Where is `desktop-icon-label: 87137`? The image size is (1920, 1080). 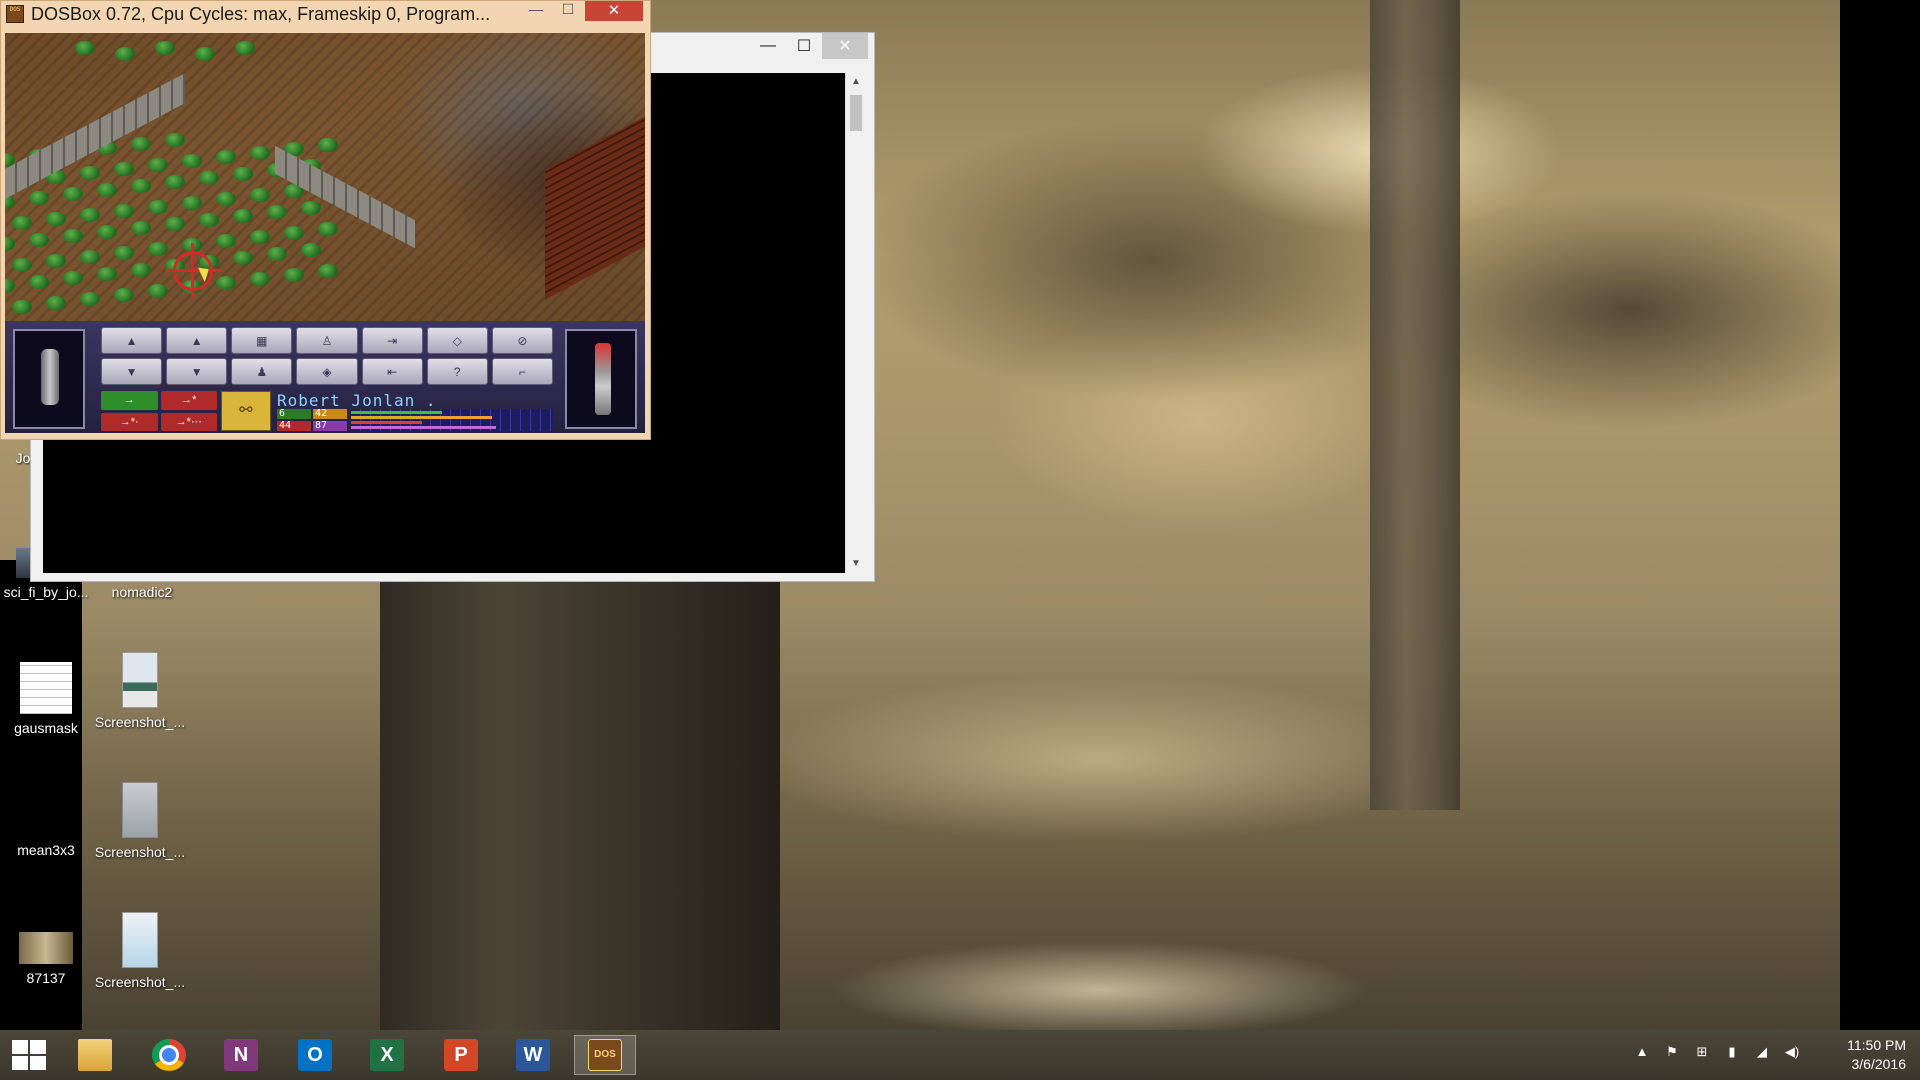
desktop-icon-label: 87137 is located at coordinates (46, 978).